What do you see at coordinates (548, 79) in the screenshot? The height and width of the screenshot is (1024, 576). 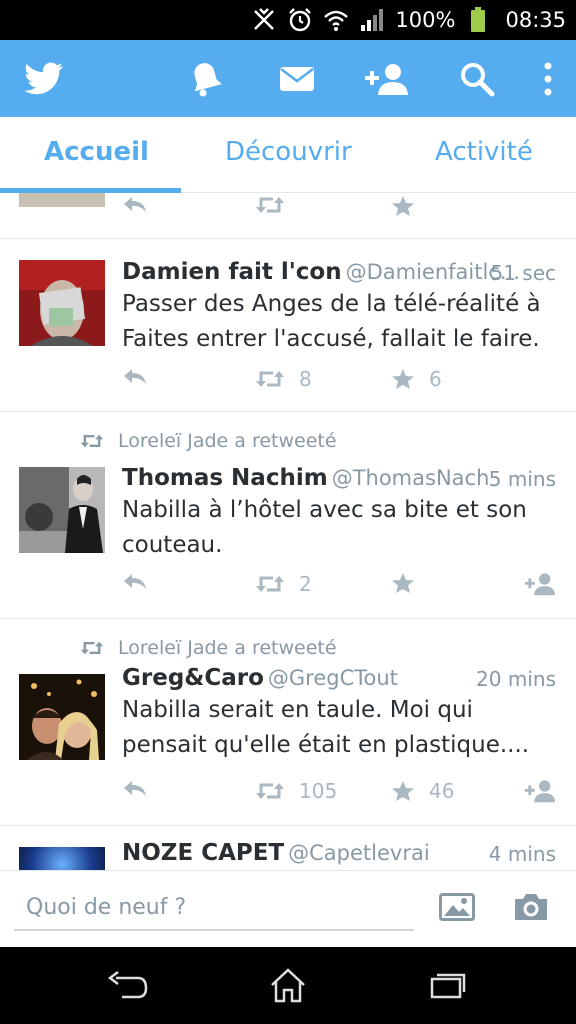 I see `overflow-menu-icon` at bounding box center [548, 79].